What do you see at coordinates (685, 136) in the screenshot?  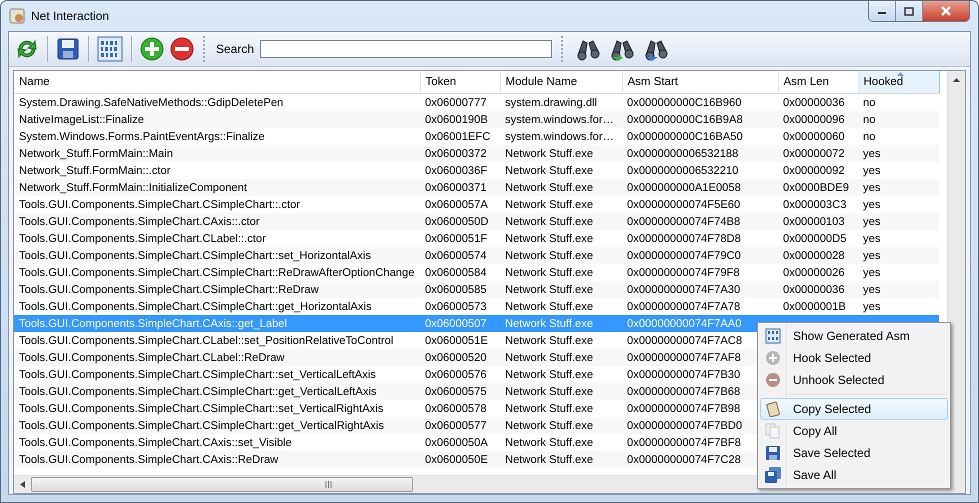 I see `table-cell: 0x000000000C16BA50` at bounding box center [685, 136].